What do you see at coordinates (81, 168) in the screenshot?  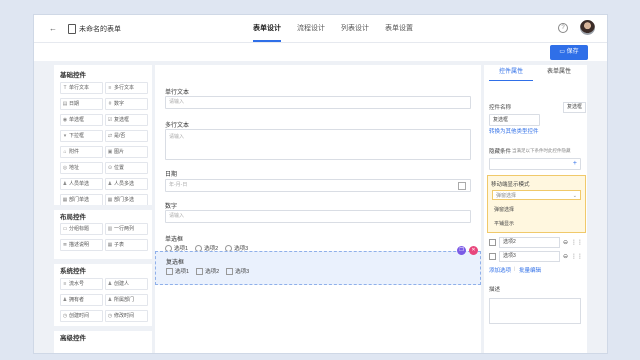 I see `palette-item: ◎ 地址` at bounding box center [81, 168].